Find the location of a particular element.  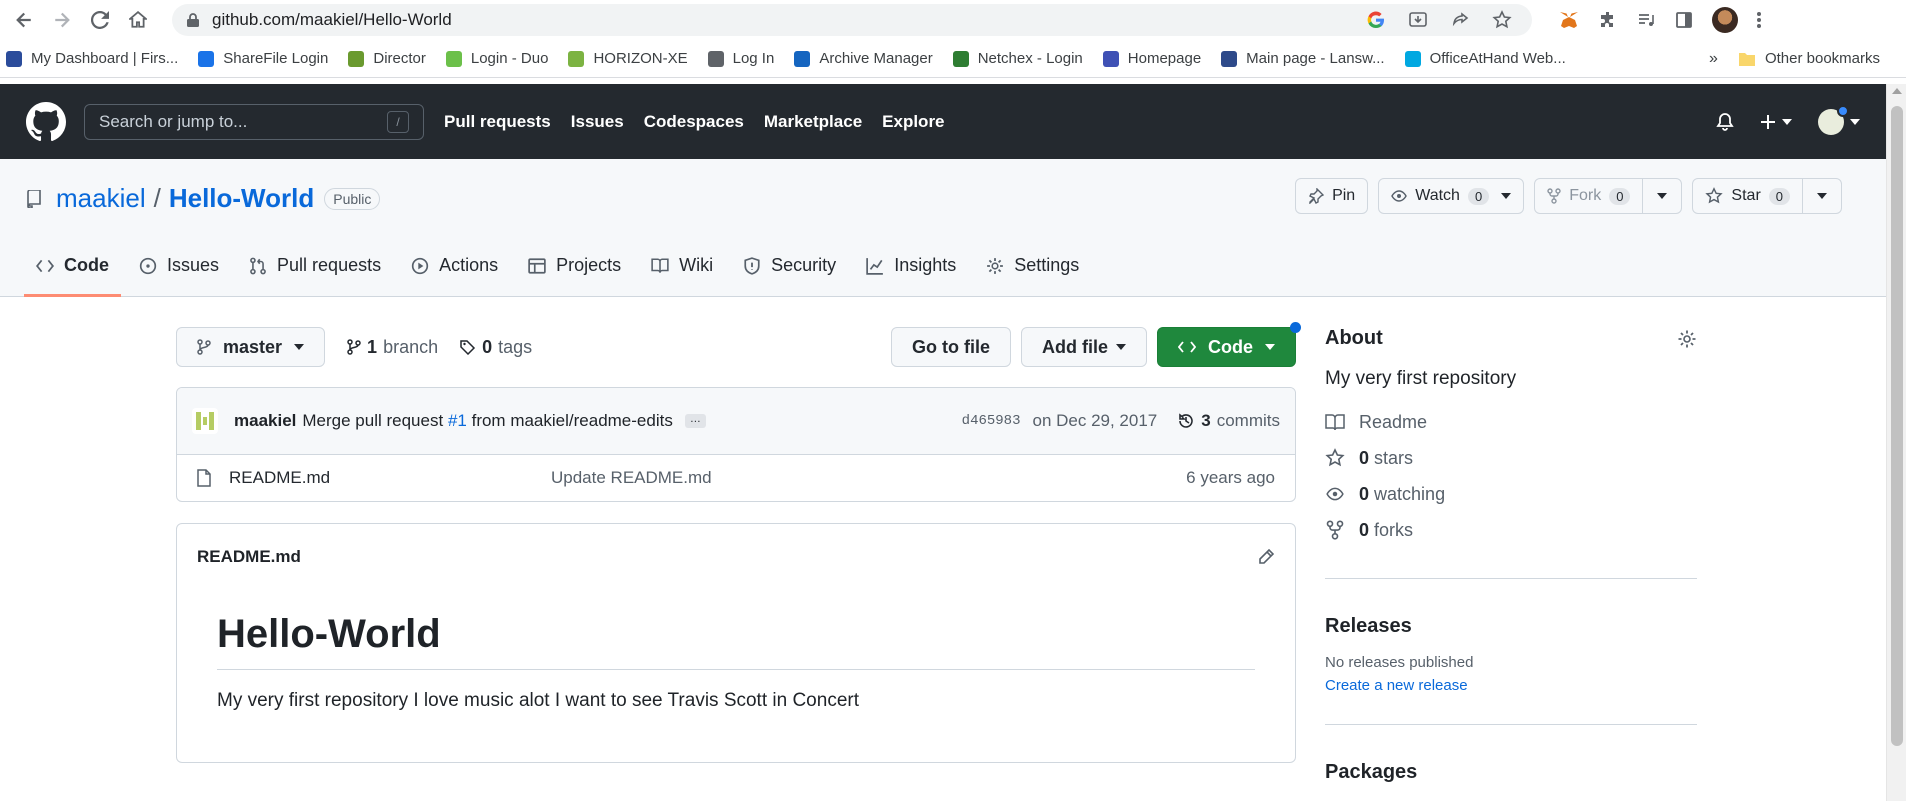

reload-button is located at coordinates (100, 20).